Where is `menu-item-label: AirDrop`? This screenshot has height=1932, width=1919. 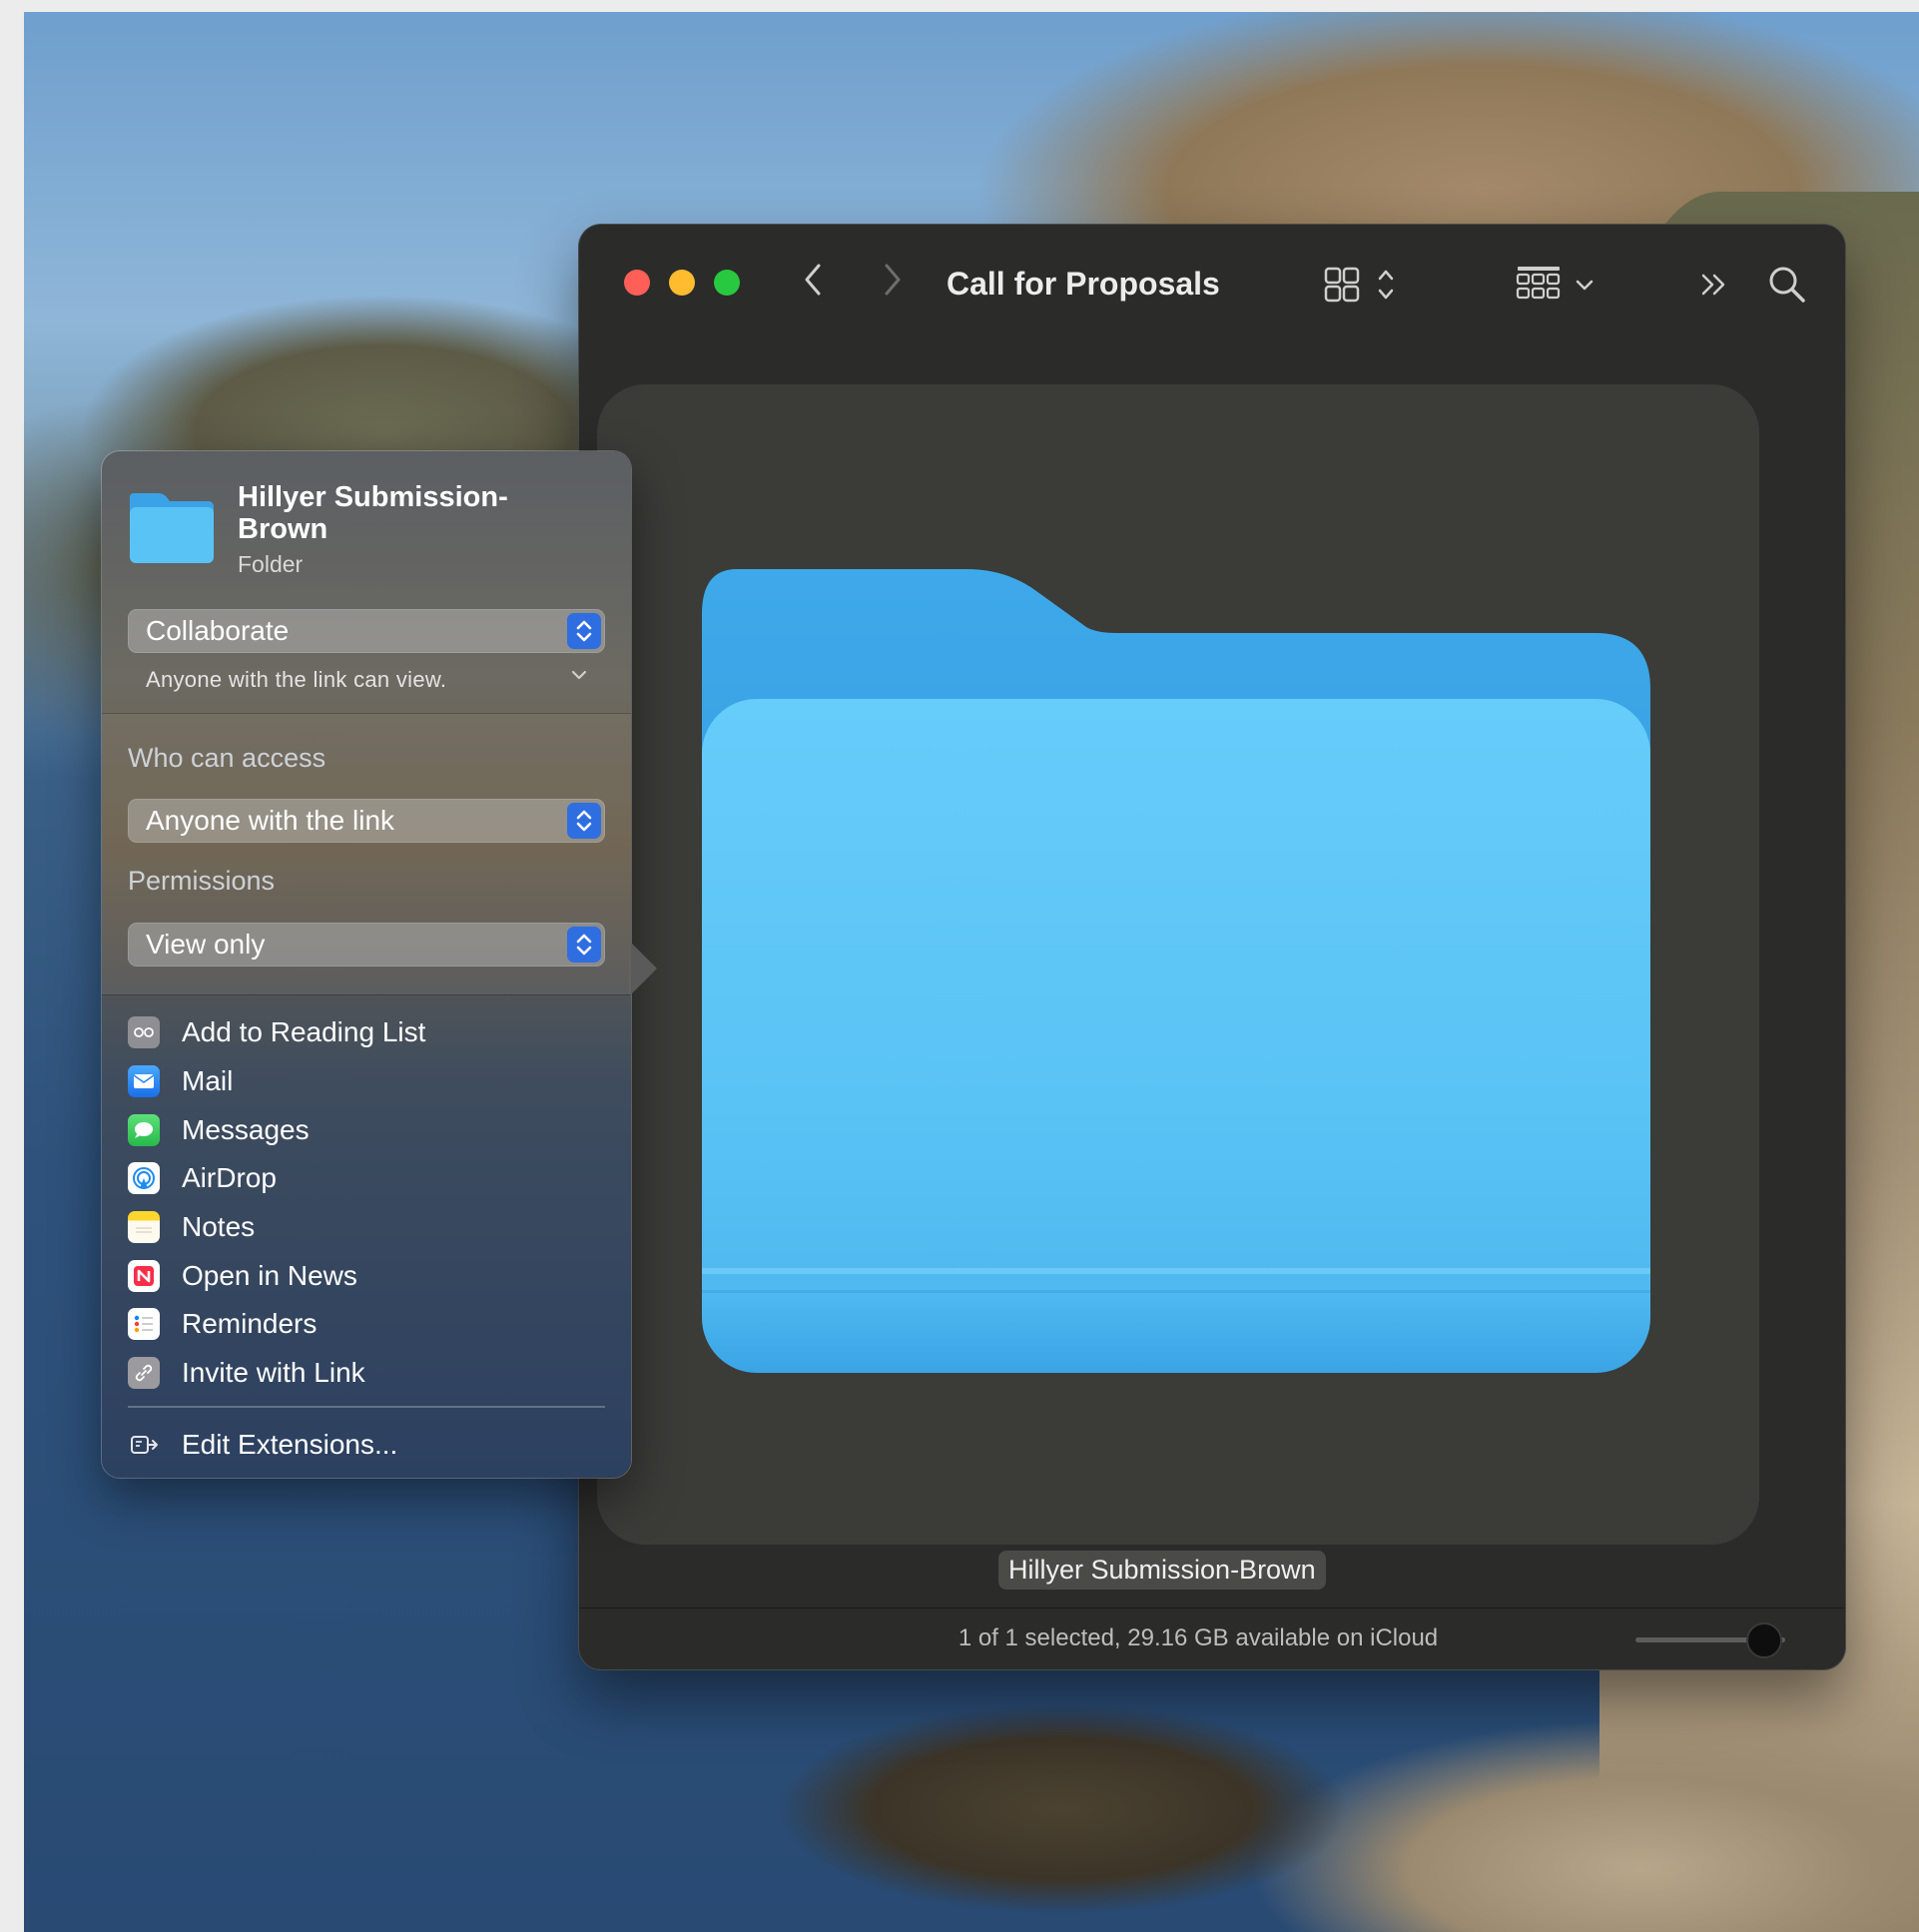
menu-item-label: AirDrop is located at coordinates (230, 1178).